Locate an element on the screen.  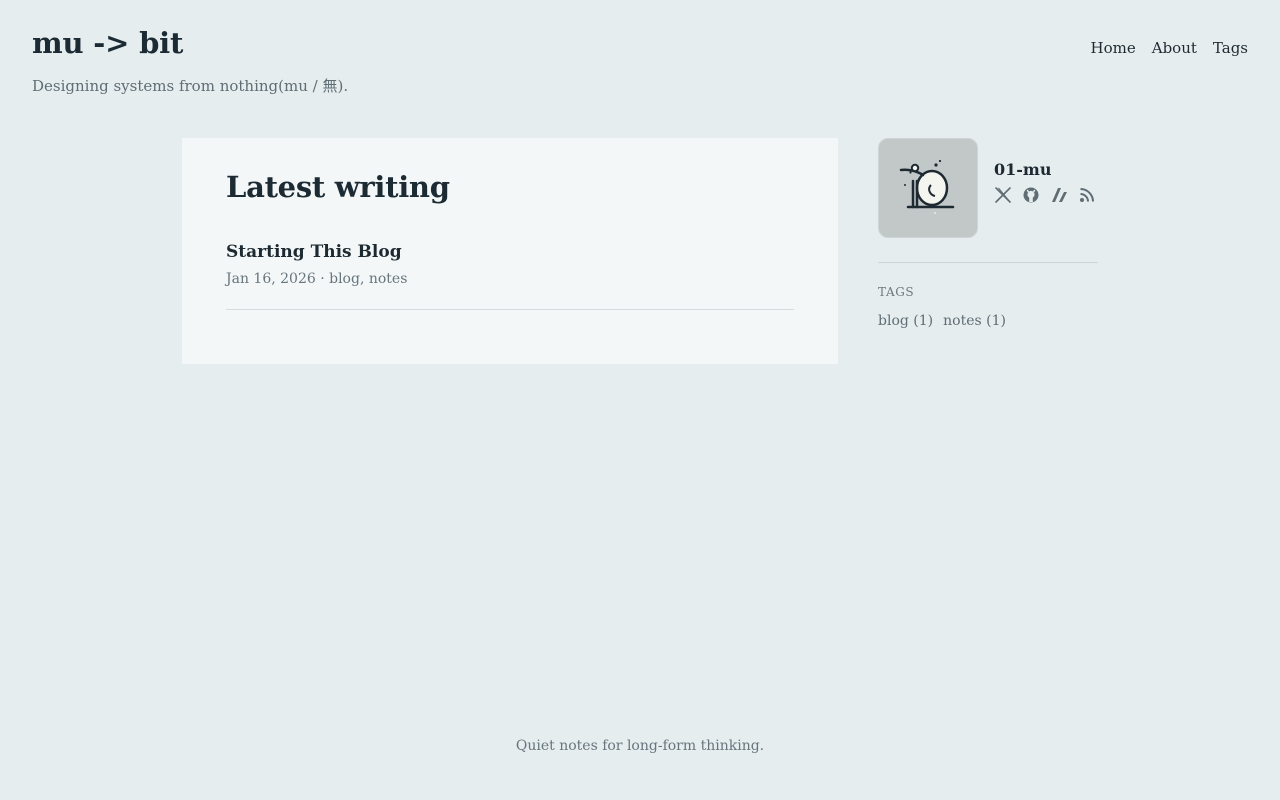
avatar is located at coordinates (928, 188).